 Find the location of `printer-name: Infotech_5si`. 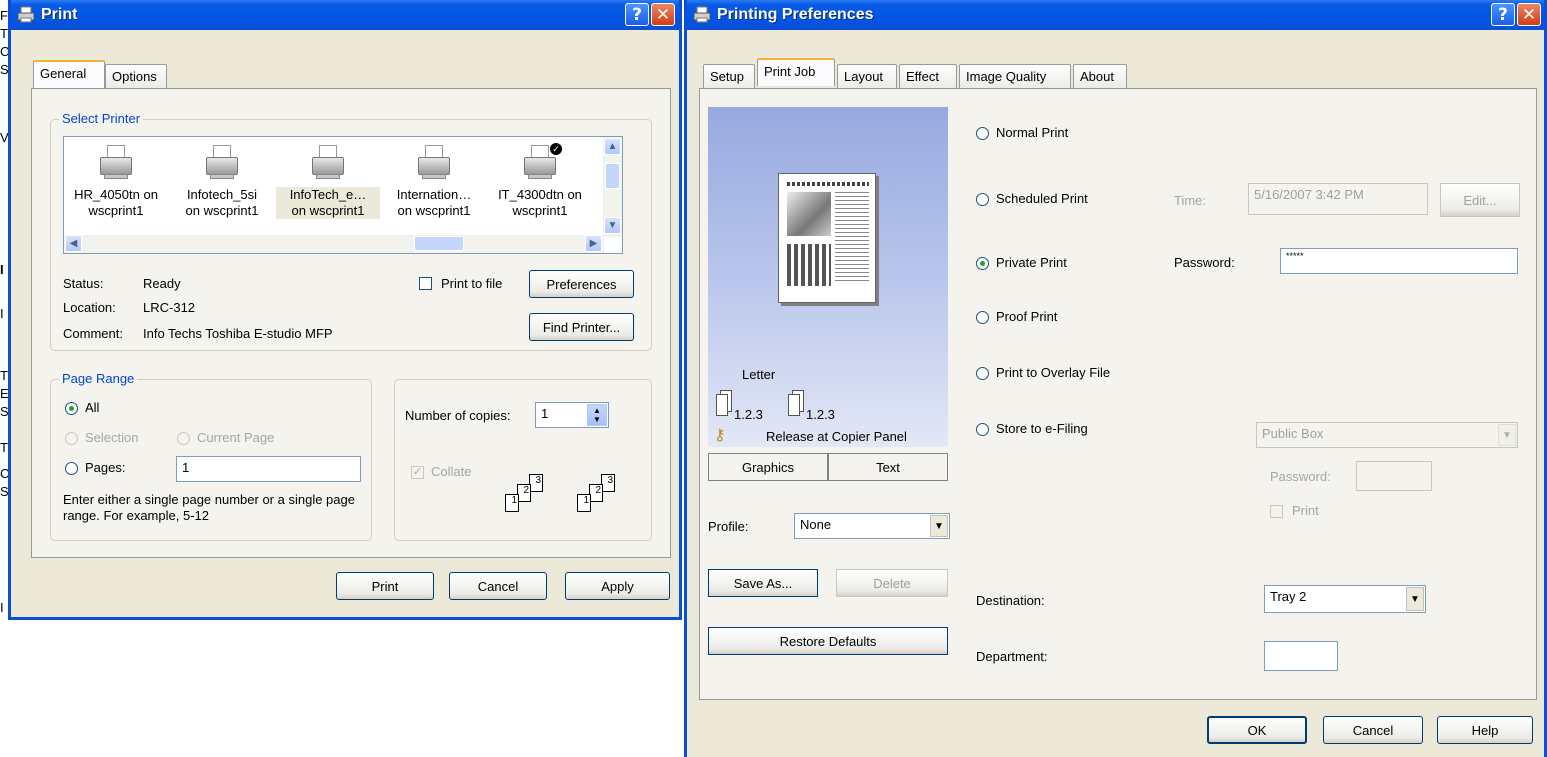

printer-name: Infotech_5si is located at coordinates (222, 194).